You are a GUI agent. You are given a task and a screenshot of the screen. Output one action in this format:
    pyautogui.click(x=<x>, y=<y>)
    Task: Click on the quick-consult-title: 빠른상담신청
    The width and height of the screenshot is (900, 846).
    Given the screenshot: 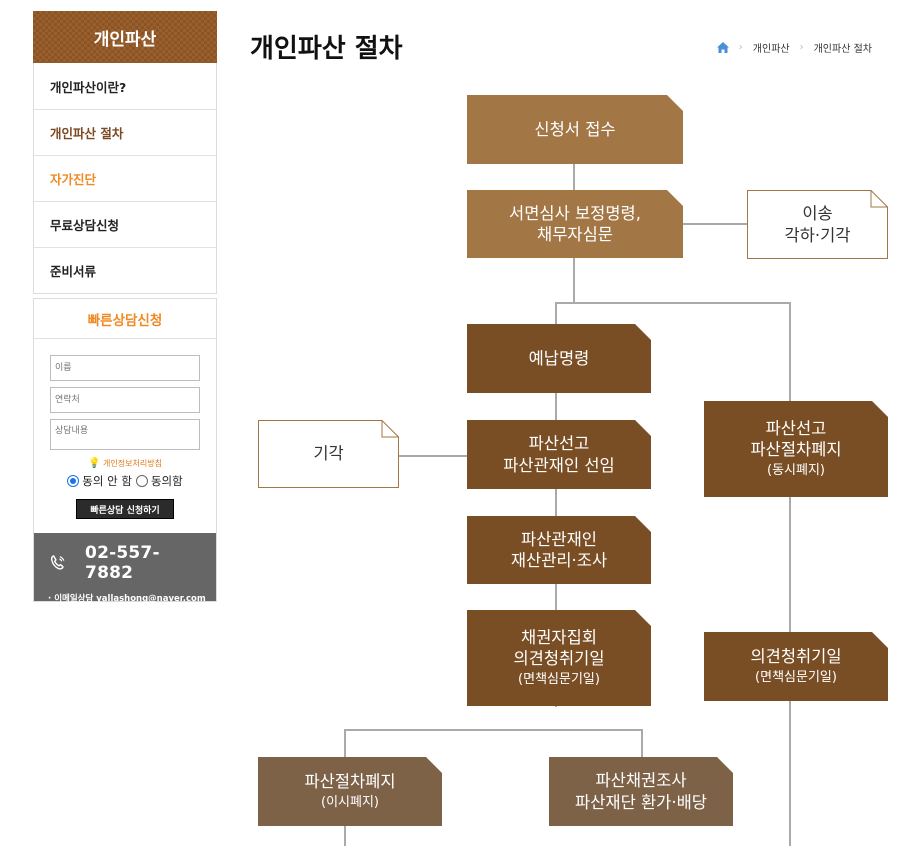 What is the action you would take?
    pyautogui.click(x=125, y=319)
    